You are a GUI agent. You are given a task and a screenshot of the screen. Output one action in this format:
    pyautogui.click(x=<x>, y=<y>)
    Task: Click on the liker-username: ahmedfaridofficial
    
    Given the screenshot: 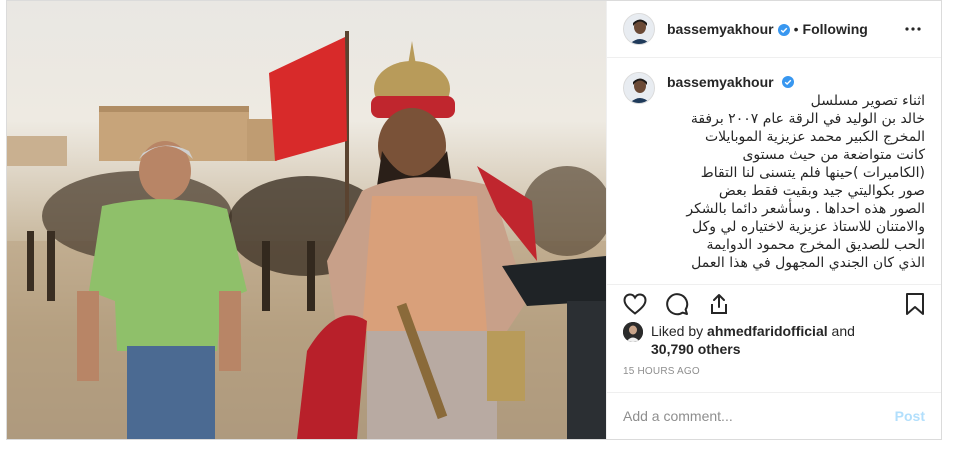 What is the action you would take?
    pyautogui.click(x=767, y=331)
    